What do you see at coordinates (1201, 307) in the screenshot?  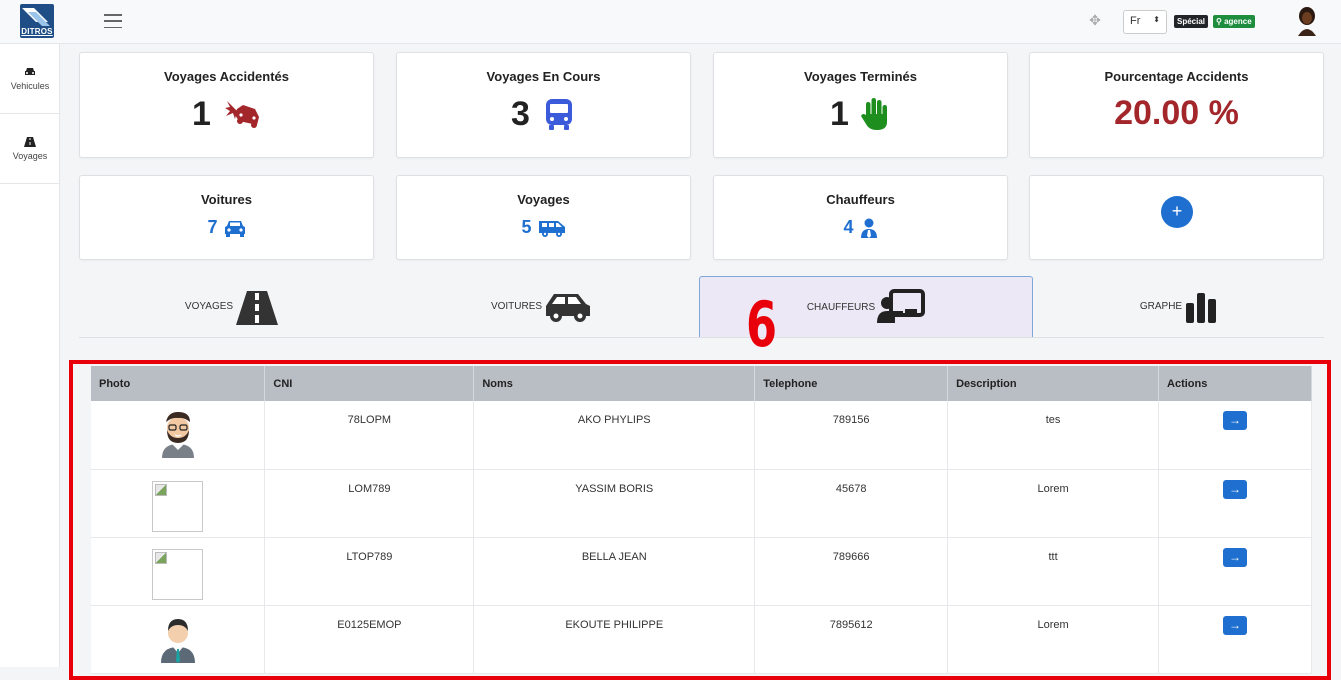 I see `bar-chart-icon` at bounding box center [1201, 307].